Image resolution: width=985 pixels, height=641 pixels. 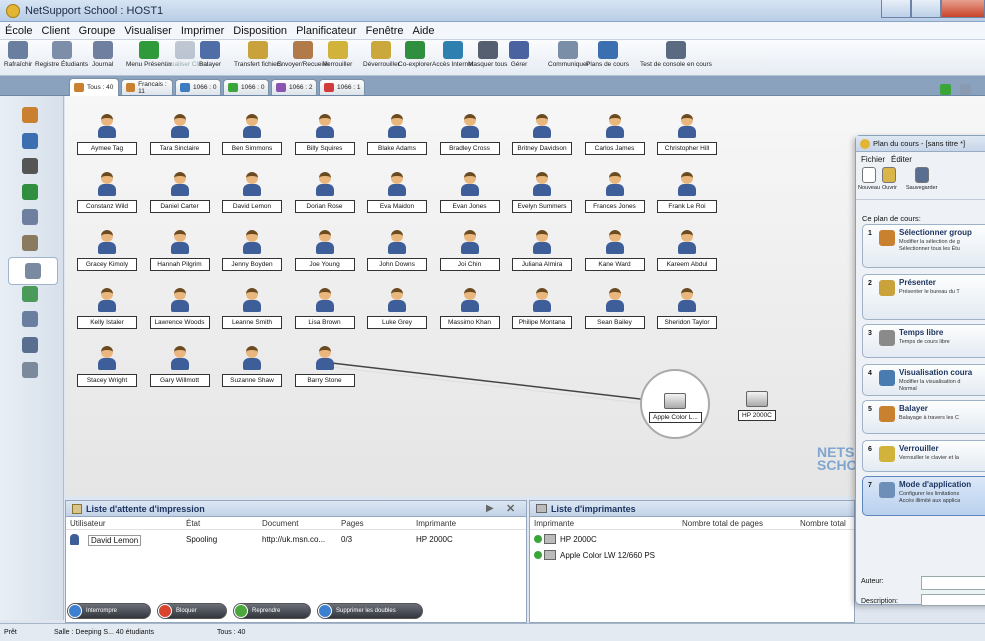 What do you see at coordinates (687, 136) in the screenshot?
I see `student-christopher-hill: Christopher Hill` at bounding box center [687, 136].